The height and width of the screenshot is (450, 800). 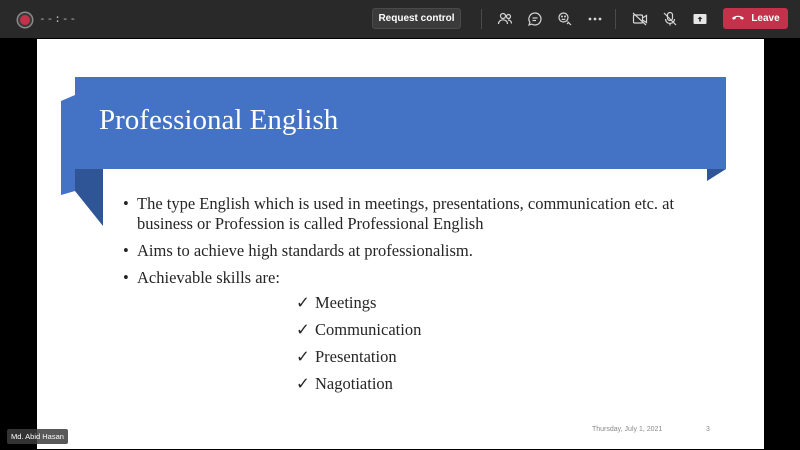 What do you see at coordinates (346, 302) in the screenshot?
I see `skill-text: Meetings` at bounding box center [346, 302].